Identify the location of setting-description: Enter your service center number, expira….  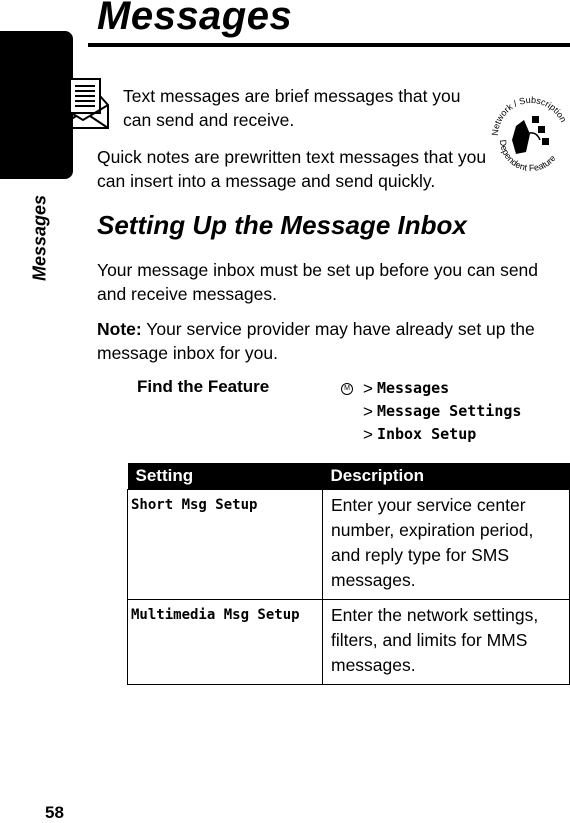
(446, 544).